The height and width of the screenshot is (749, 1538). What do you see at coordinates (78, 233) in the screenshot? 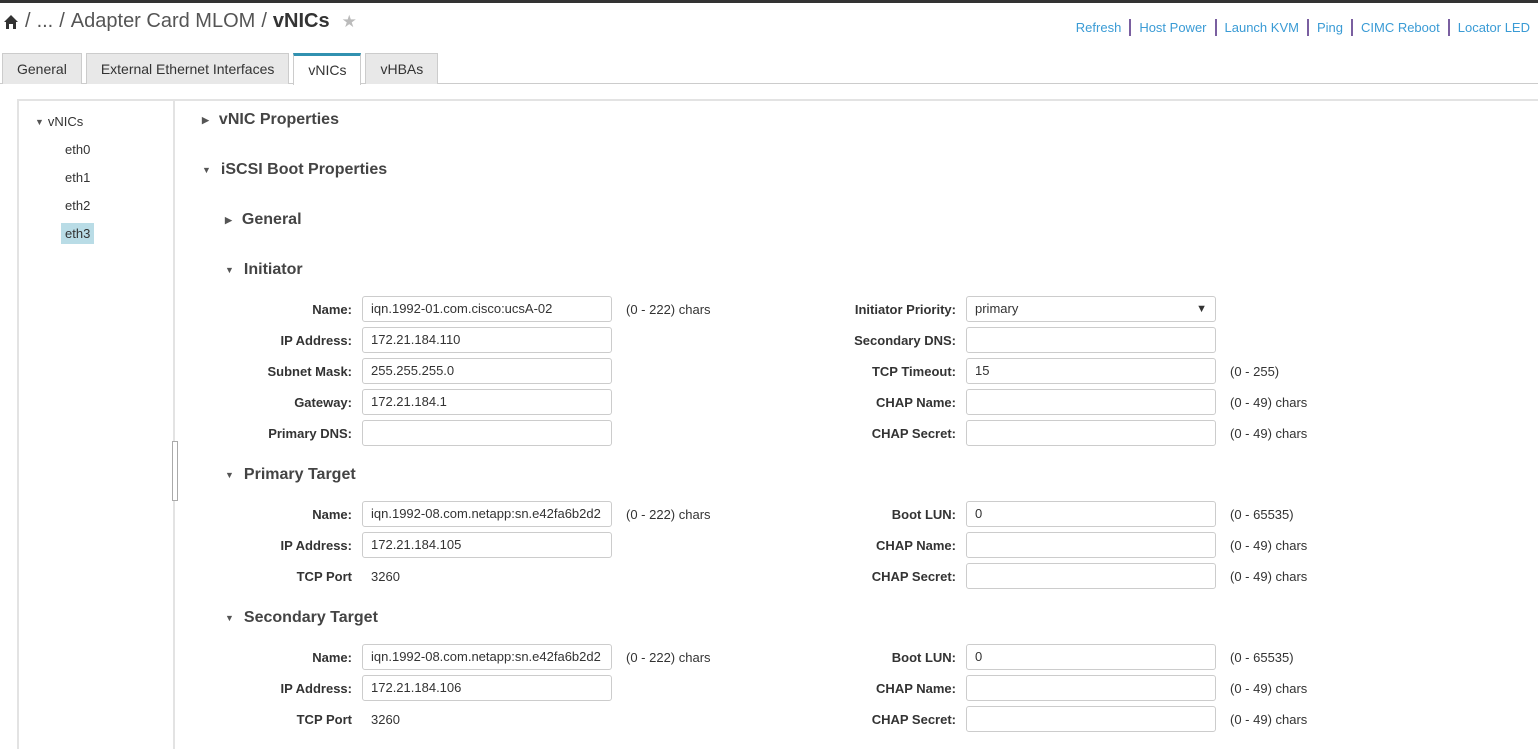
I see `tree-item-eth3: eth3` at bounding box center [78, 233].